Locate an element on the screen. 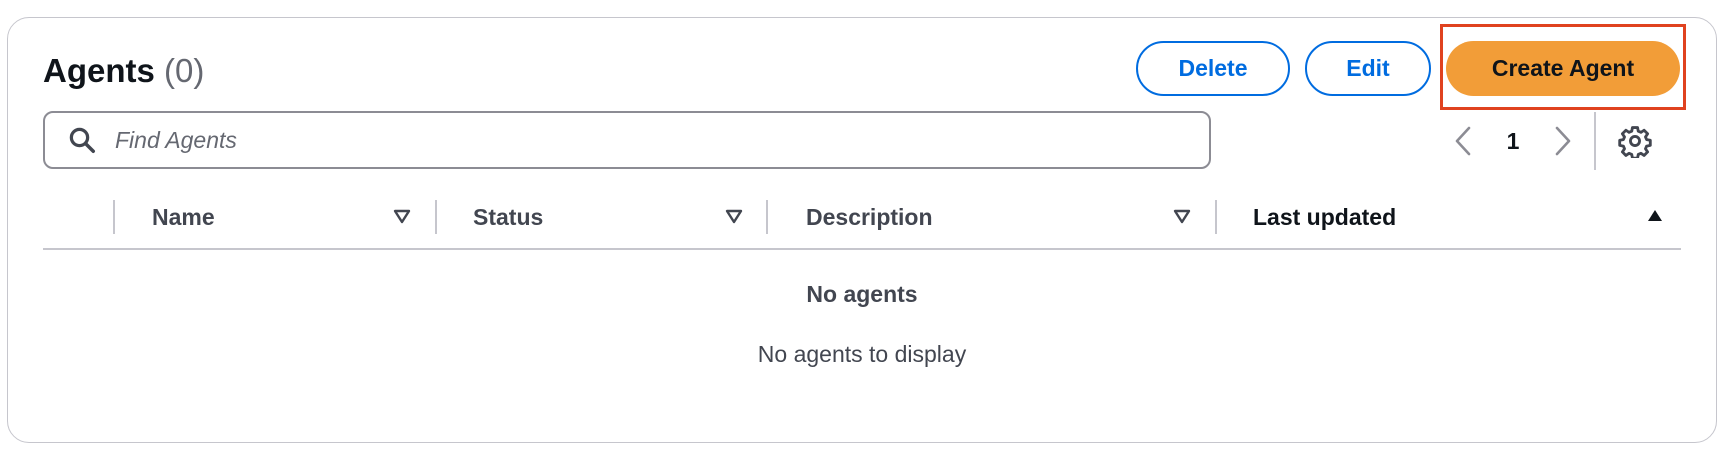 This screenshot has height=452, width=1724. search-icon is located at coordinates (82, 140).